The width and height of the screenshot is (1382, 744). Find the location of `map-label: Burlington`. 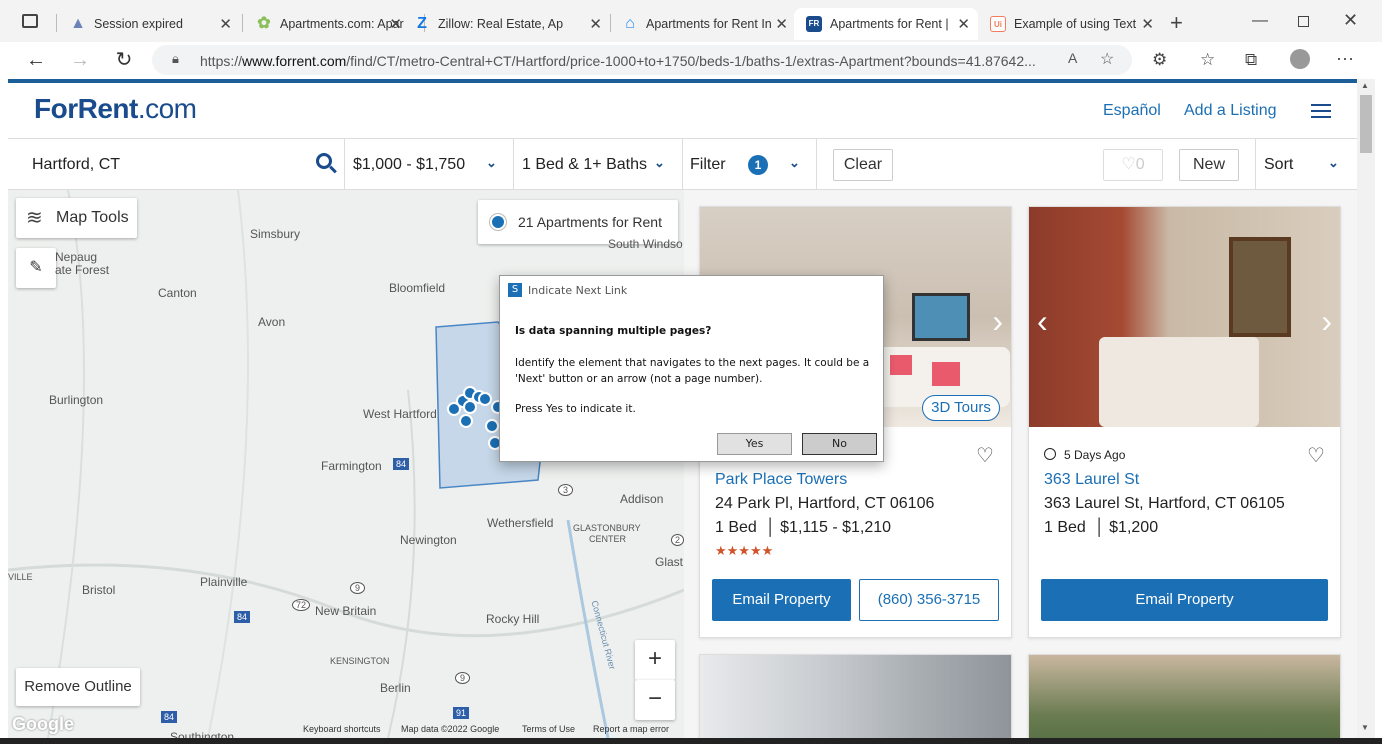

map-label: Burlington is located at coordinates (76, 400).